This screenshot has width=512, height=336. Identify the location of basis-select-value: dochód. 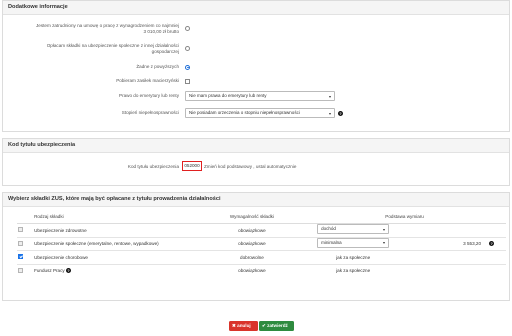
(328, 228).